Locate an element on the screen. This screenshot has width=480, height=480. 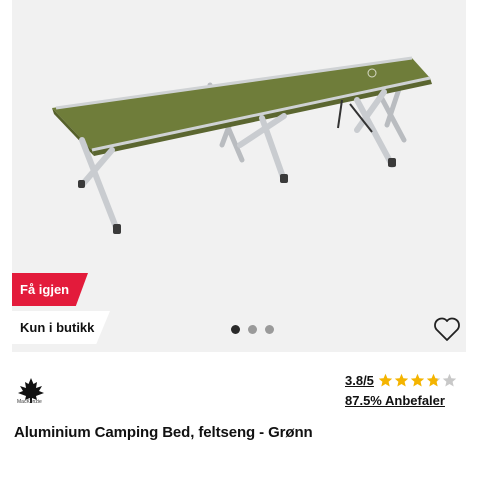
cashback-badge: Få igjen is located at coordinates (50, 289).